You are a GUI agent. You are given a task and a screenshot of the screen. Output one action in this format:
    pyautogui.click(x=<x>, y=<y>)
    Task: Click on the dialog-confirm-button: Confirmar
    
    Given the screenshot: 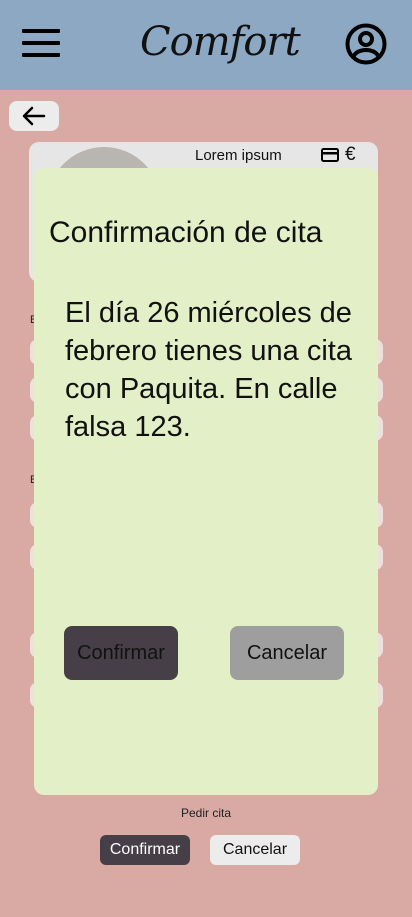 What is the action you would take?
    pyautogui.click(x=121, y=653)
    